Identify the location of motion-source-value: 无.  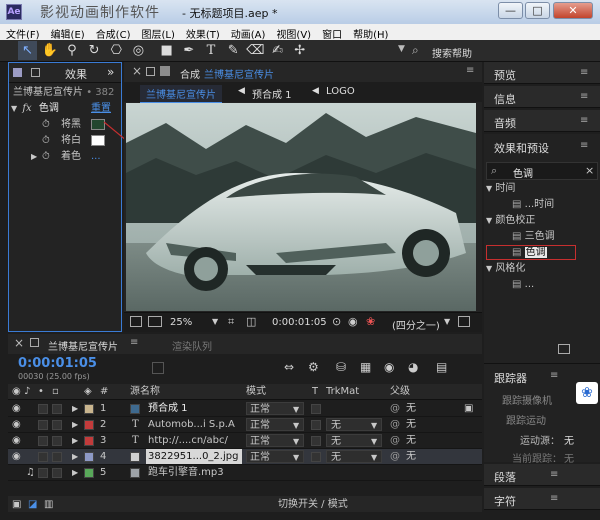
(569, 439).